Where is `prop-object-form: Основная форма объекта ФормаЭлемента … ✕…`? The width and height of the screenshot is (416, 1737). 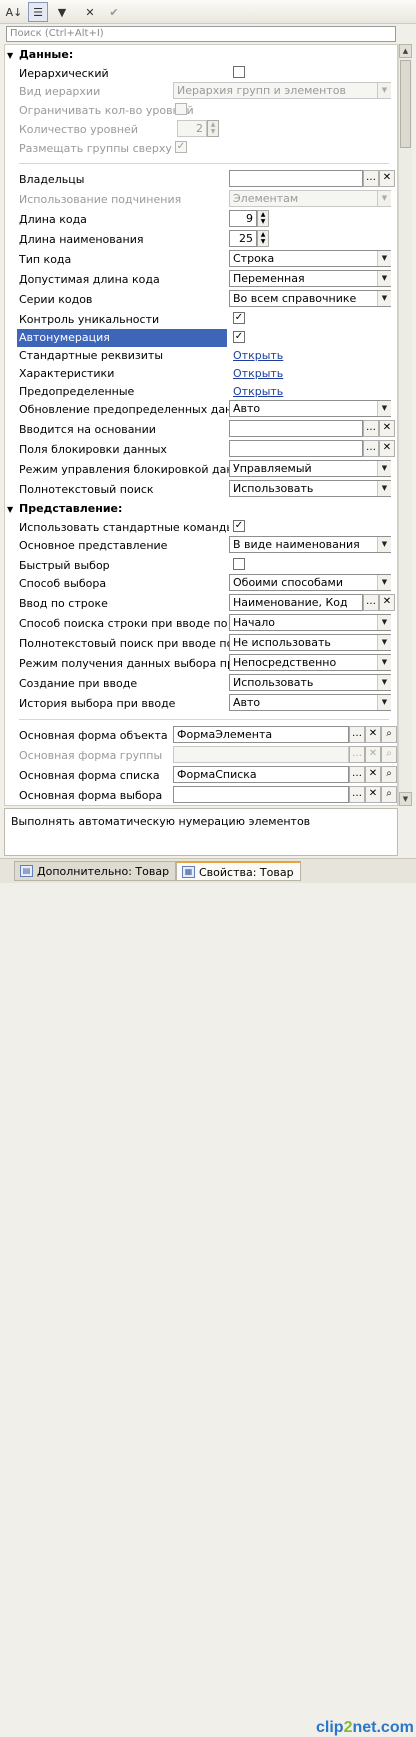 prop-object-form: Основная форма объекта ФормаЭлемента … ✕… is located at coordinates (201, 735).